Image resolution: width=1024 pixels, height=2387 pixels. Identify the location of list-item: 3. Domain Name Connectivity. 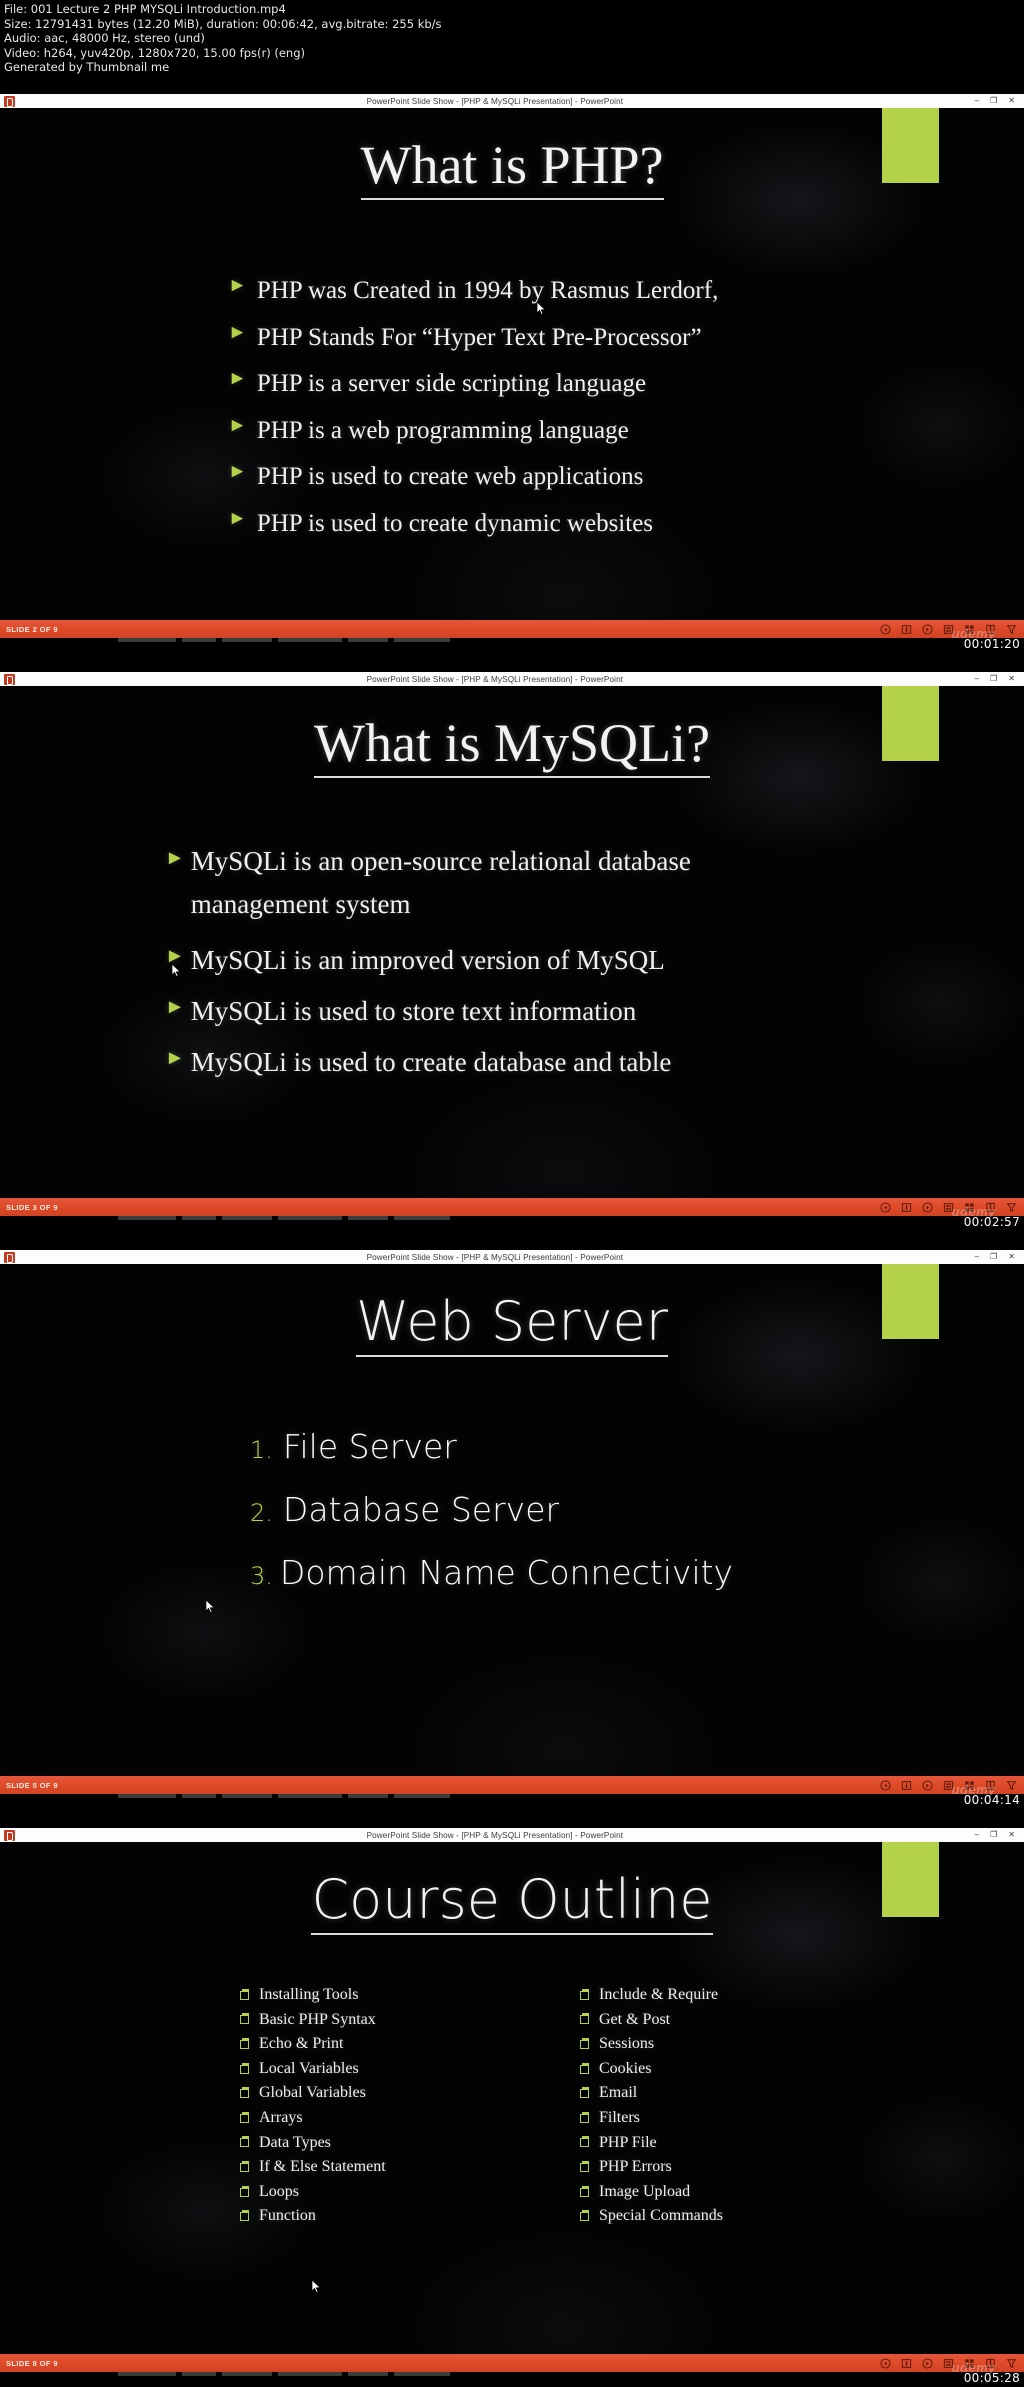
(637, 1574).